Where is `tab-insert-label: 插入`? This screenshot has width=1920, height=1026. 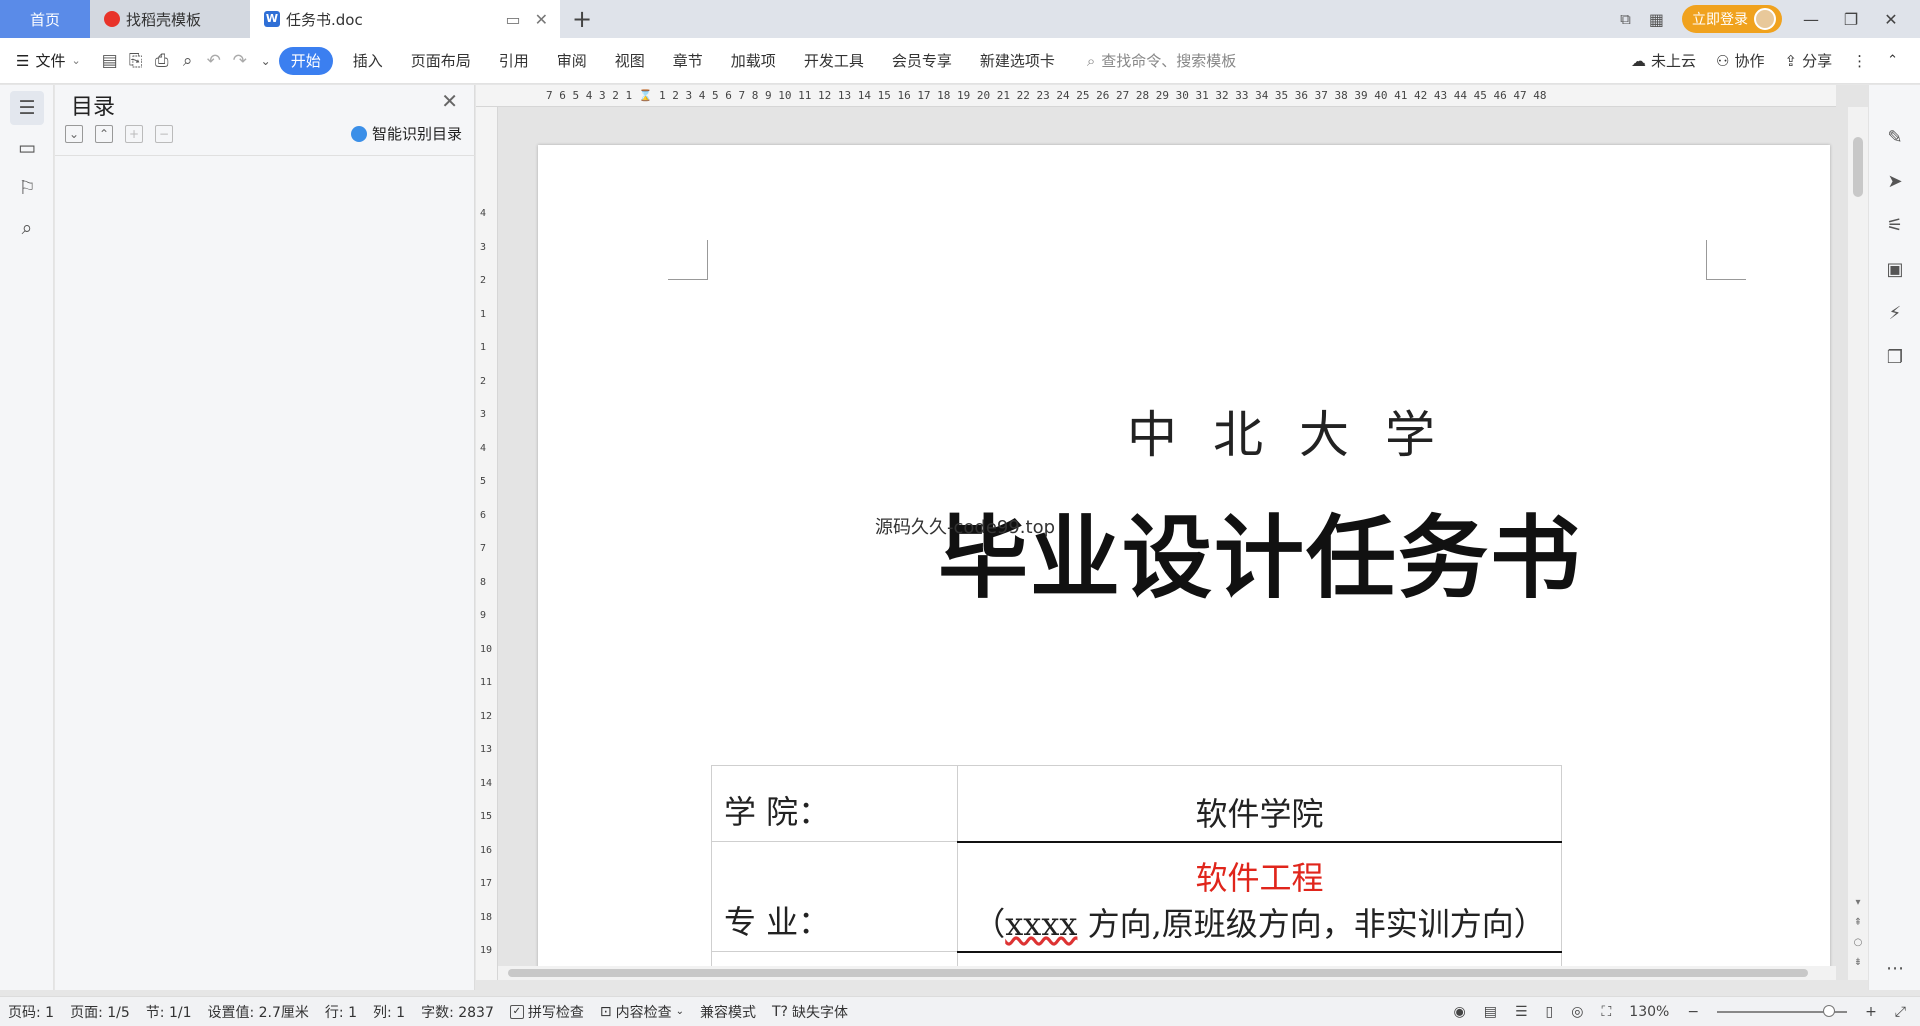
tab-insert-label: 插入 is located at coordinates (367, 61).